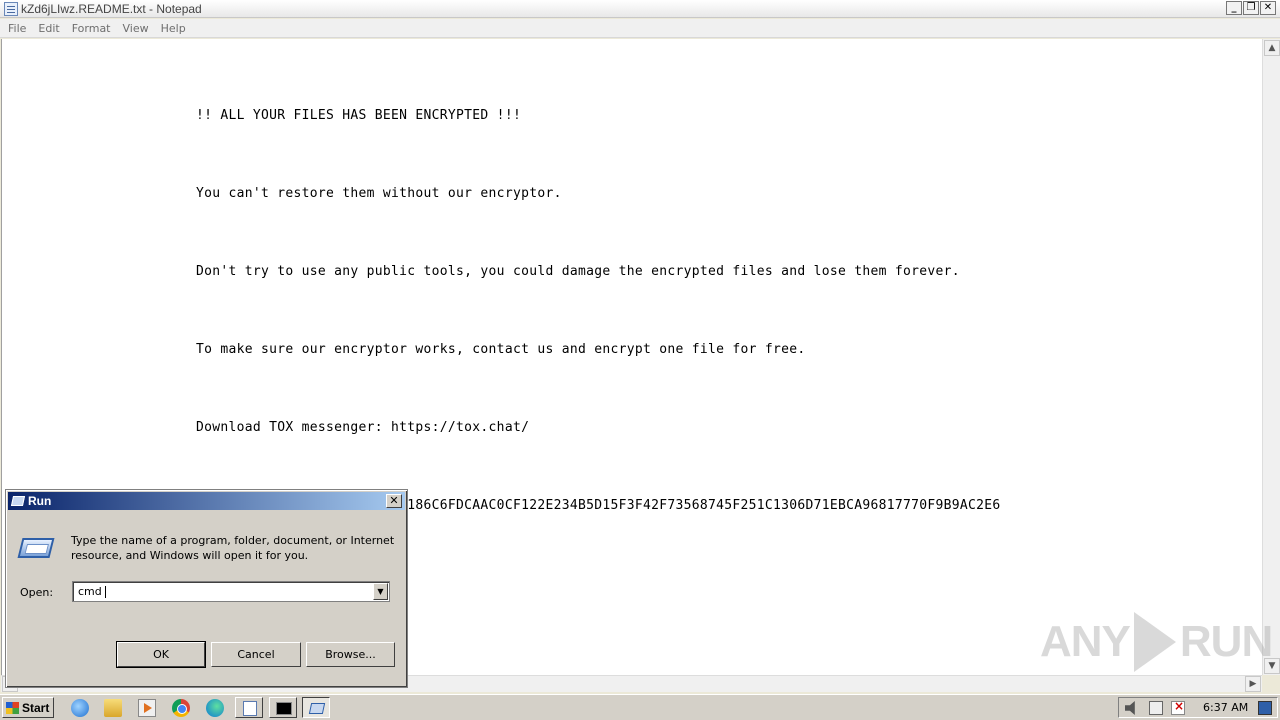 The image size is (1280, 720). I want to click on start-button: Start, so click(28, 707).